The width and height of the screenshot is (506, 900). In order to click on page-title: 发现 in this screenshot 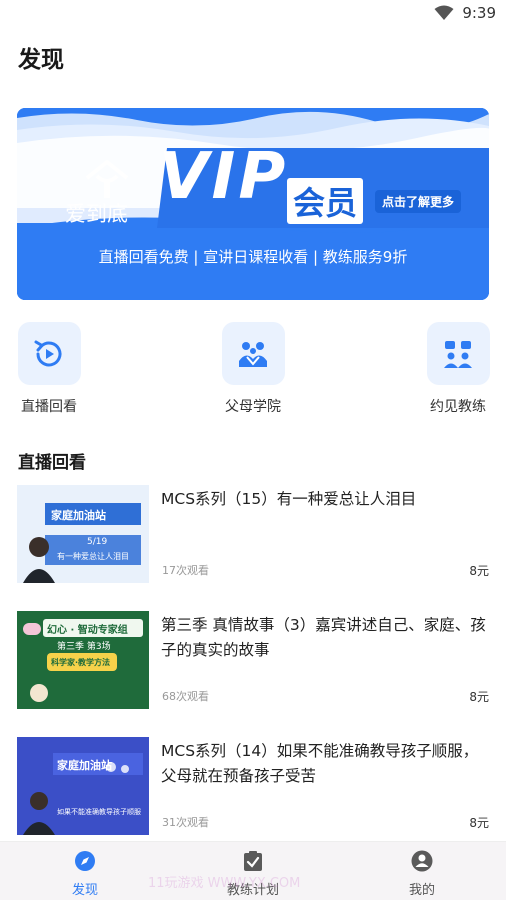, I will do `click(41, 60)`.